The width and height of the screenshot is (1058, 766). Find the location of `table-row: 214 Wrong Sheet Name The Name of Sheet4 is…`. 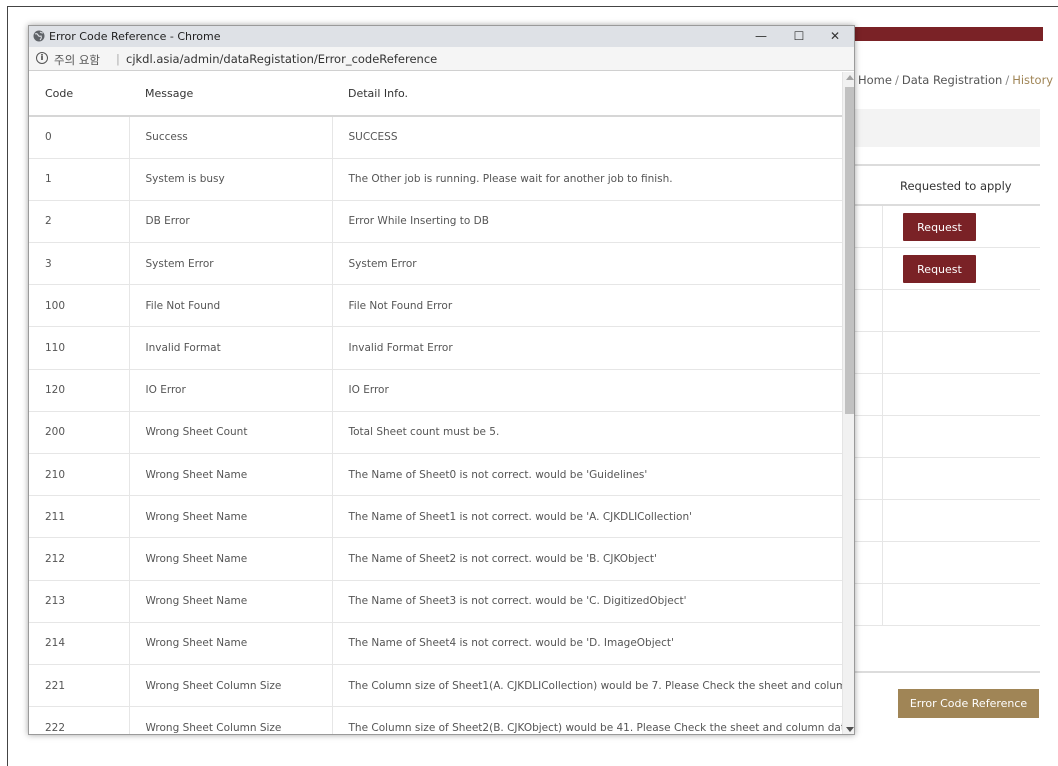

table-row: 214 Wrong Sheet Name The Name of Sheet4 is… is located at coordinates (435, 643).